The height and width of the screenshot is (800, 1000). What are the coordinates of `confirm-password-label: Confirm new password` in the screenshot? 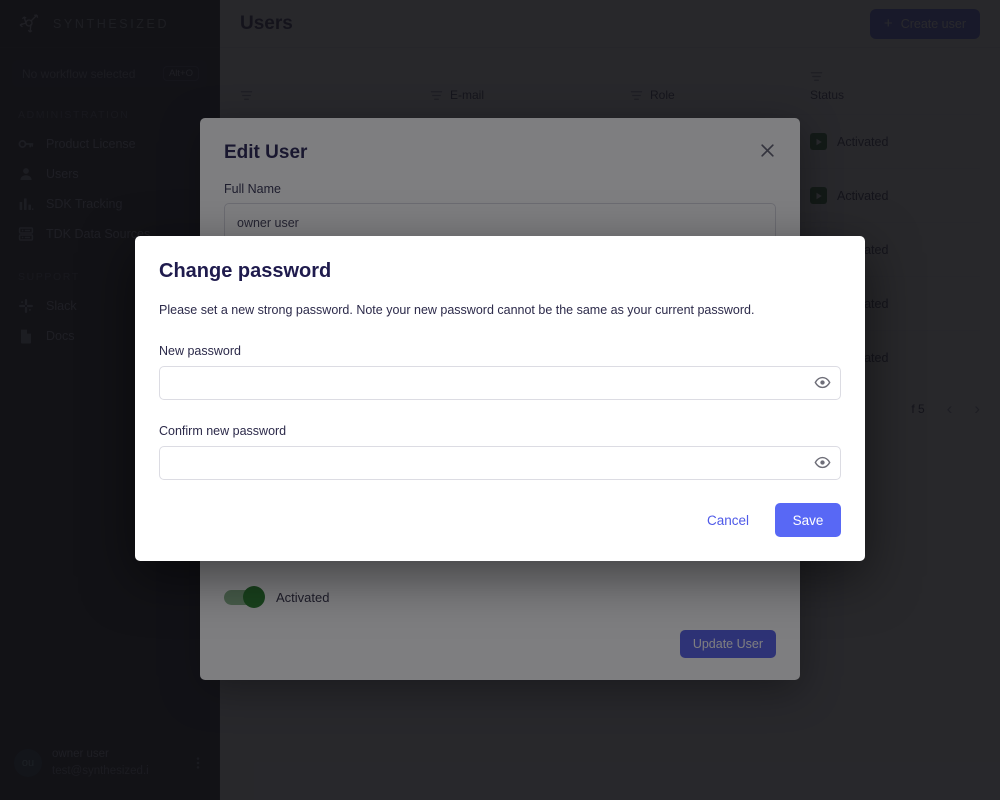 It's located at (223, 430).